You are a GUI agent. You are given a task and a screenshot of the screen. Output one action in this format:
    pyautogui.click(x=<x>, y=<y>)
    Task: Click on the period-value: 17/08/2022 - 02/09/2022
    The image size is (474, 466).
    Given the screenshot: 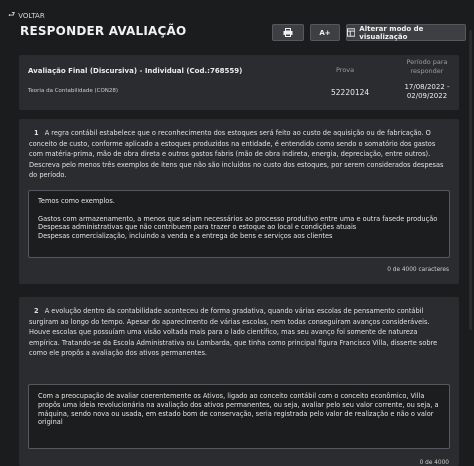 What is the action you would take?
    pyautogui.click(x=427, y=91)
    